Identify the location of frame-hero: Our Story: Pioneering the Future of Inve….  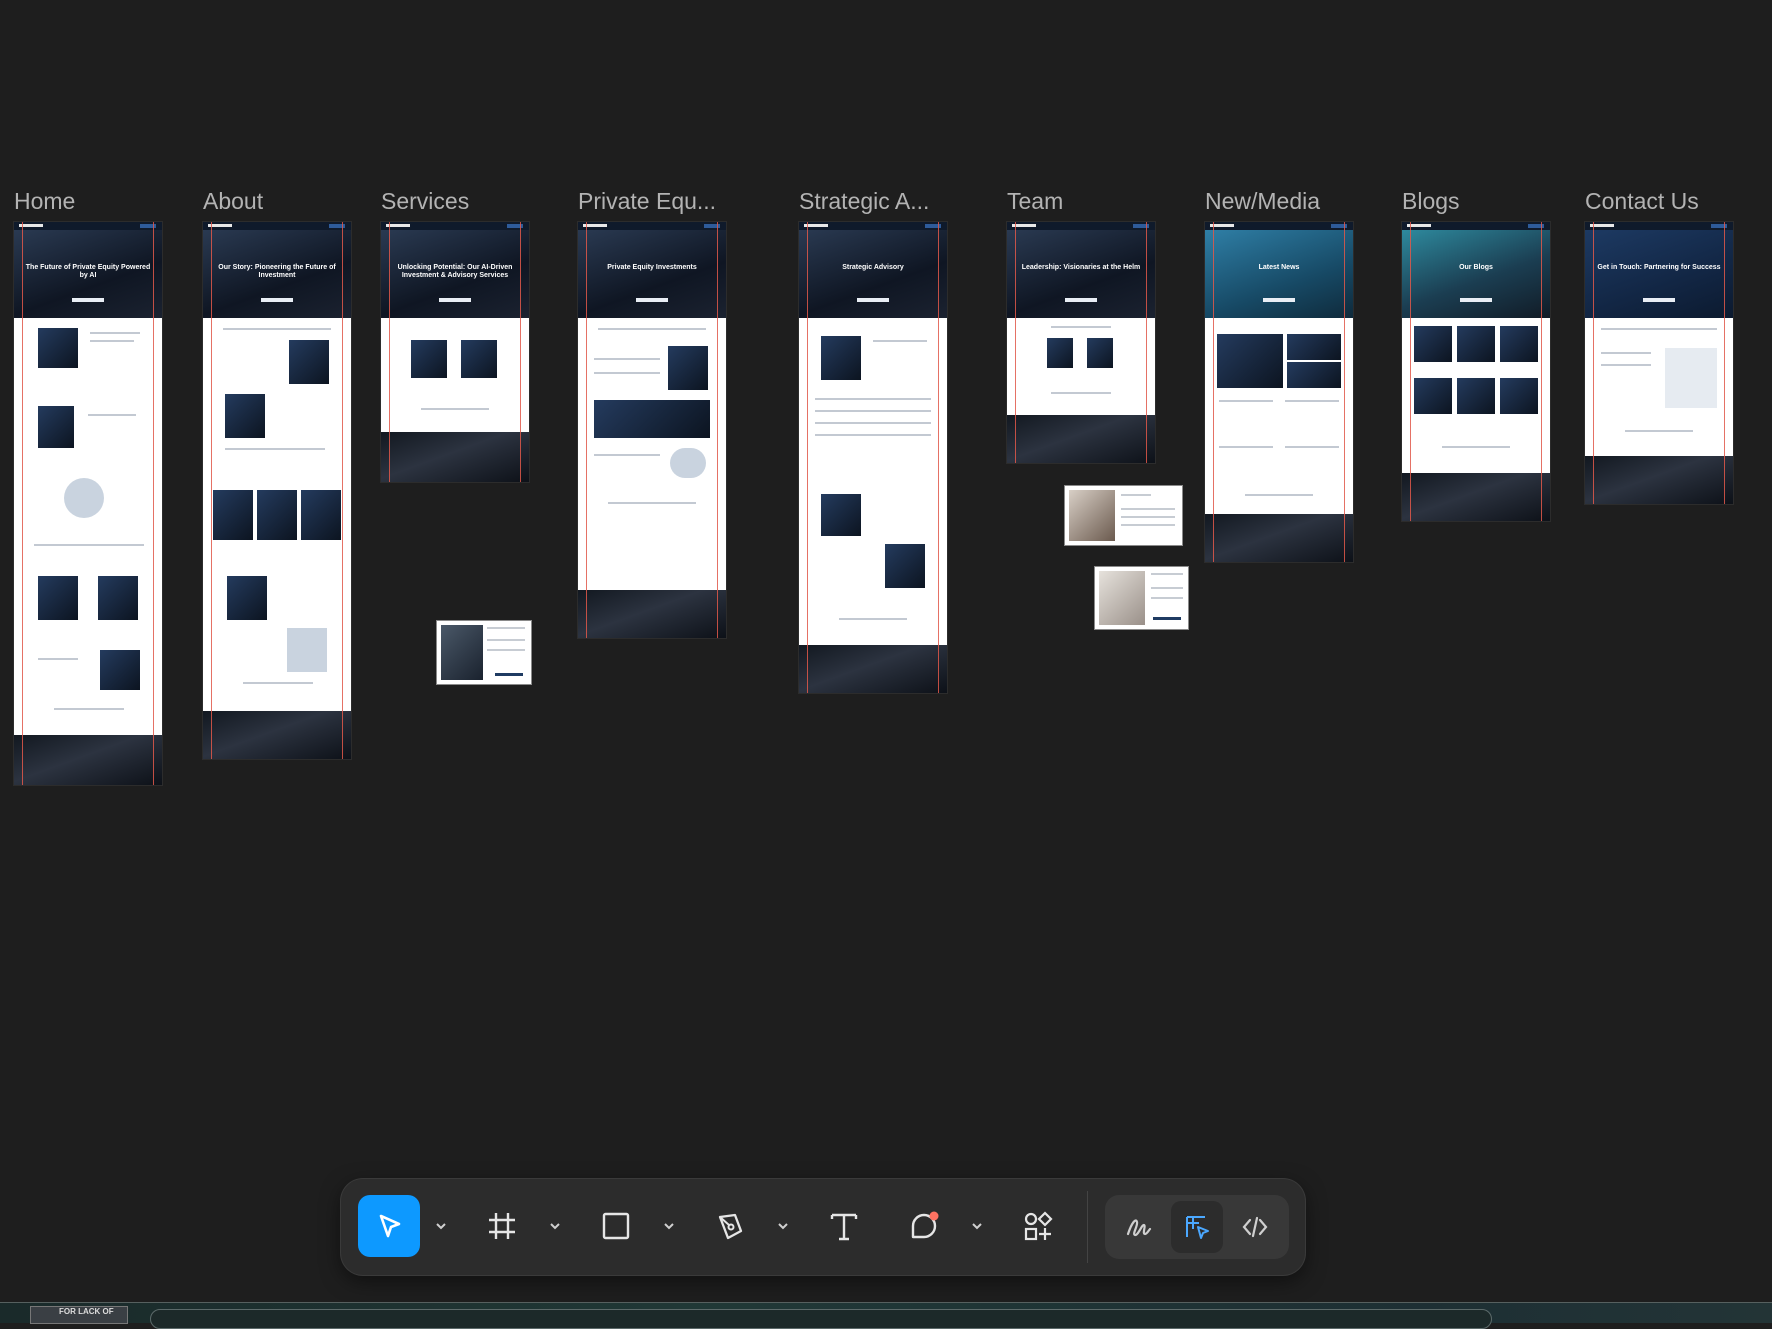
(277, 274).